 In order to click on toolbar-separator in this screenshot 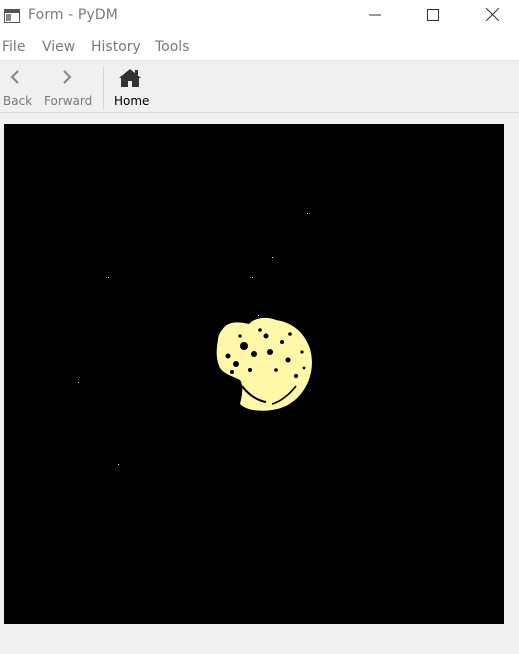, I will do `click(103, 88)`.